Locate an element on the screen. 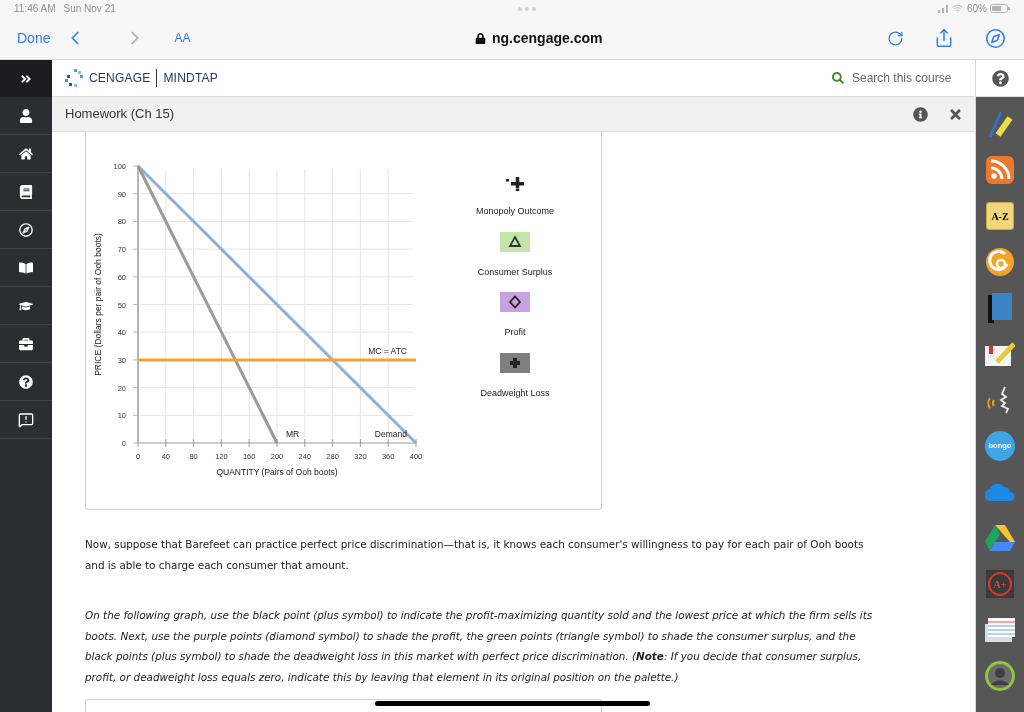 The height and width of the screenshot is (712, 1024). compass-icon is located at coordinates (26, 229).